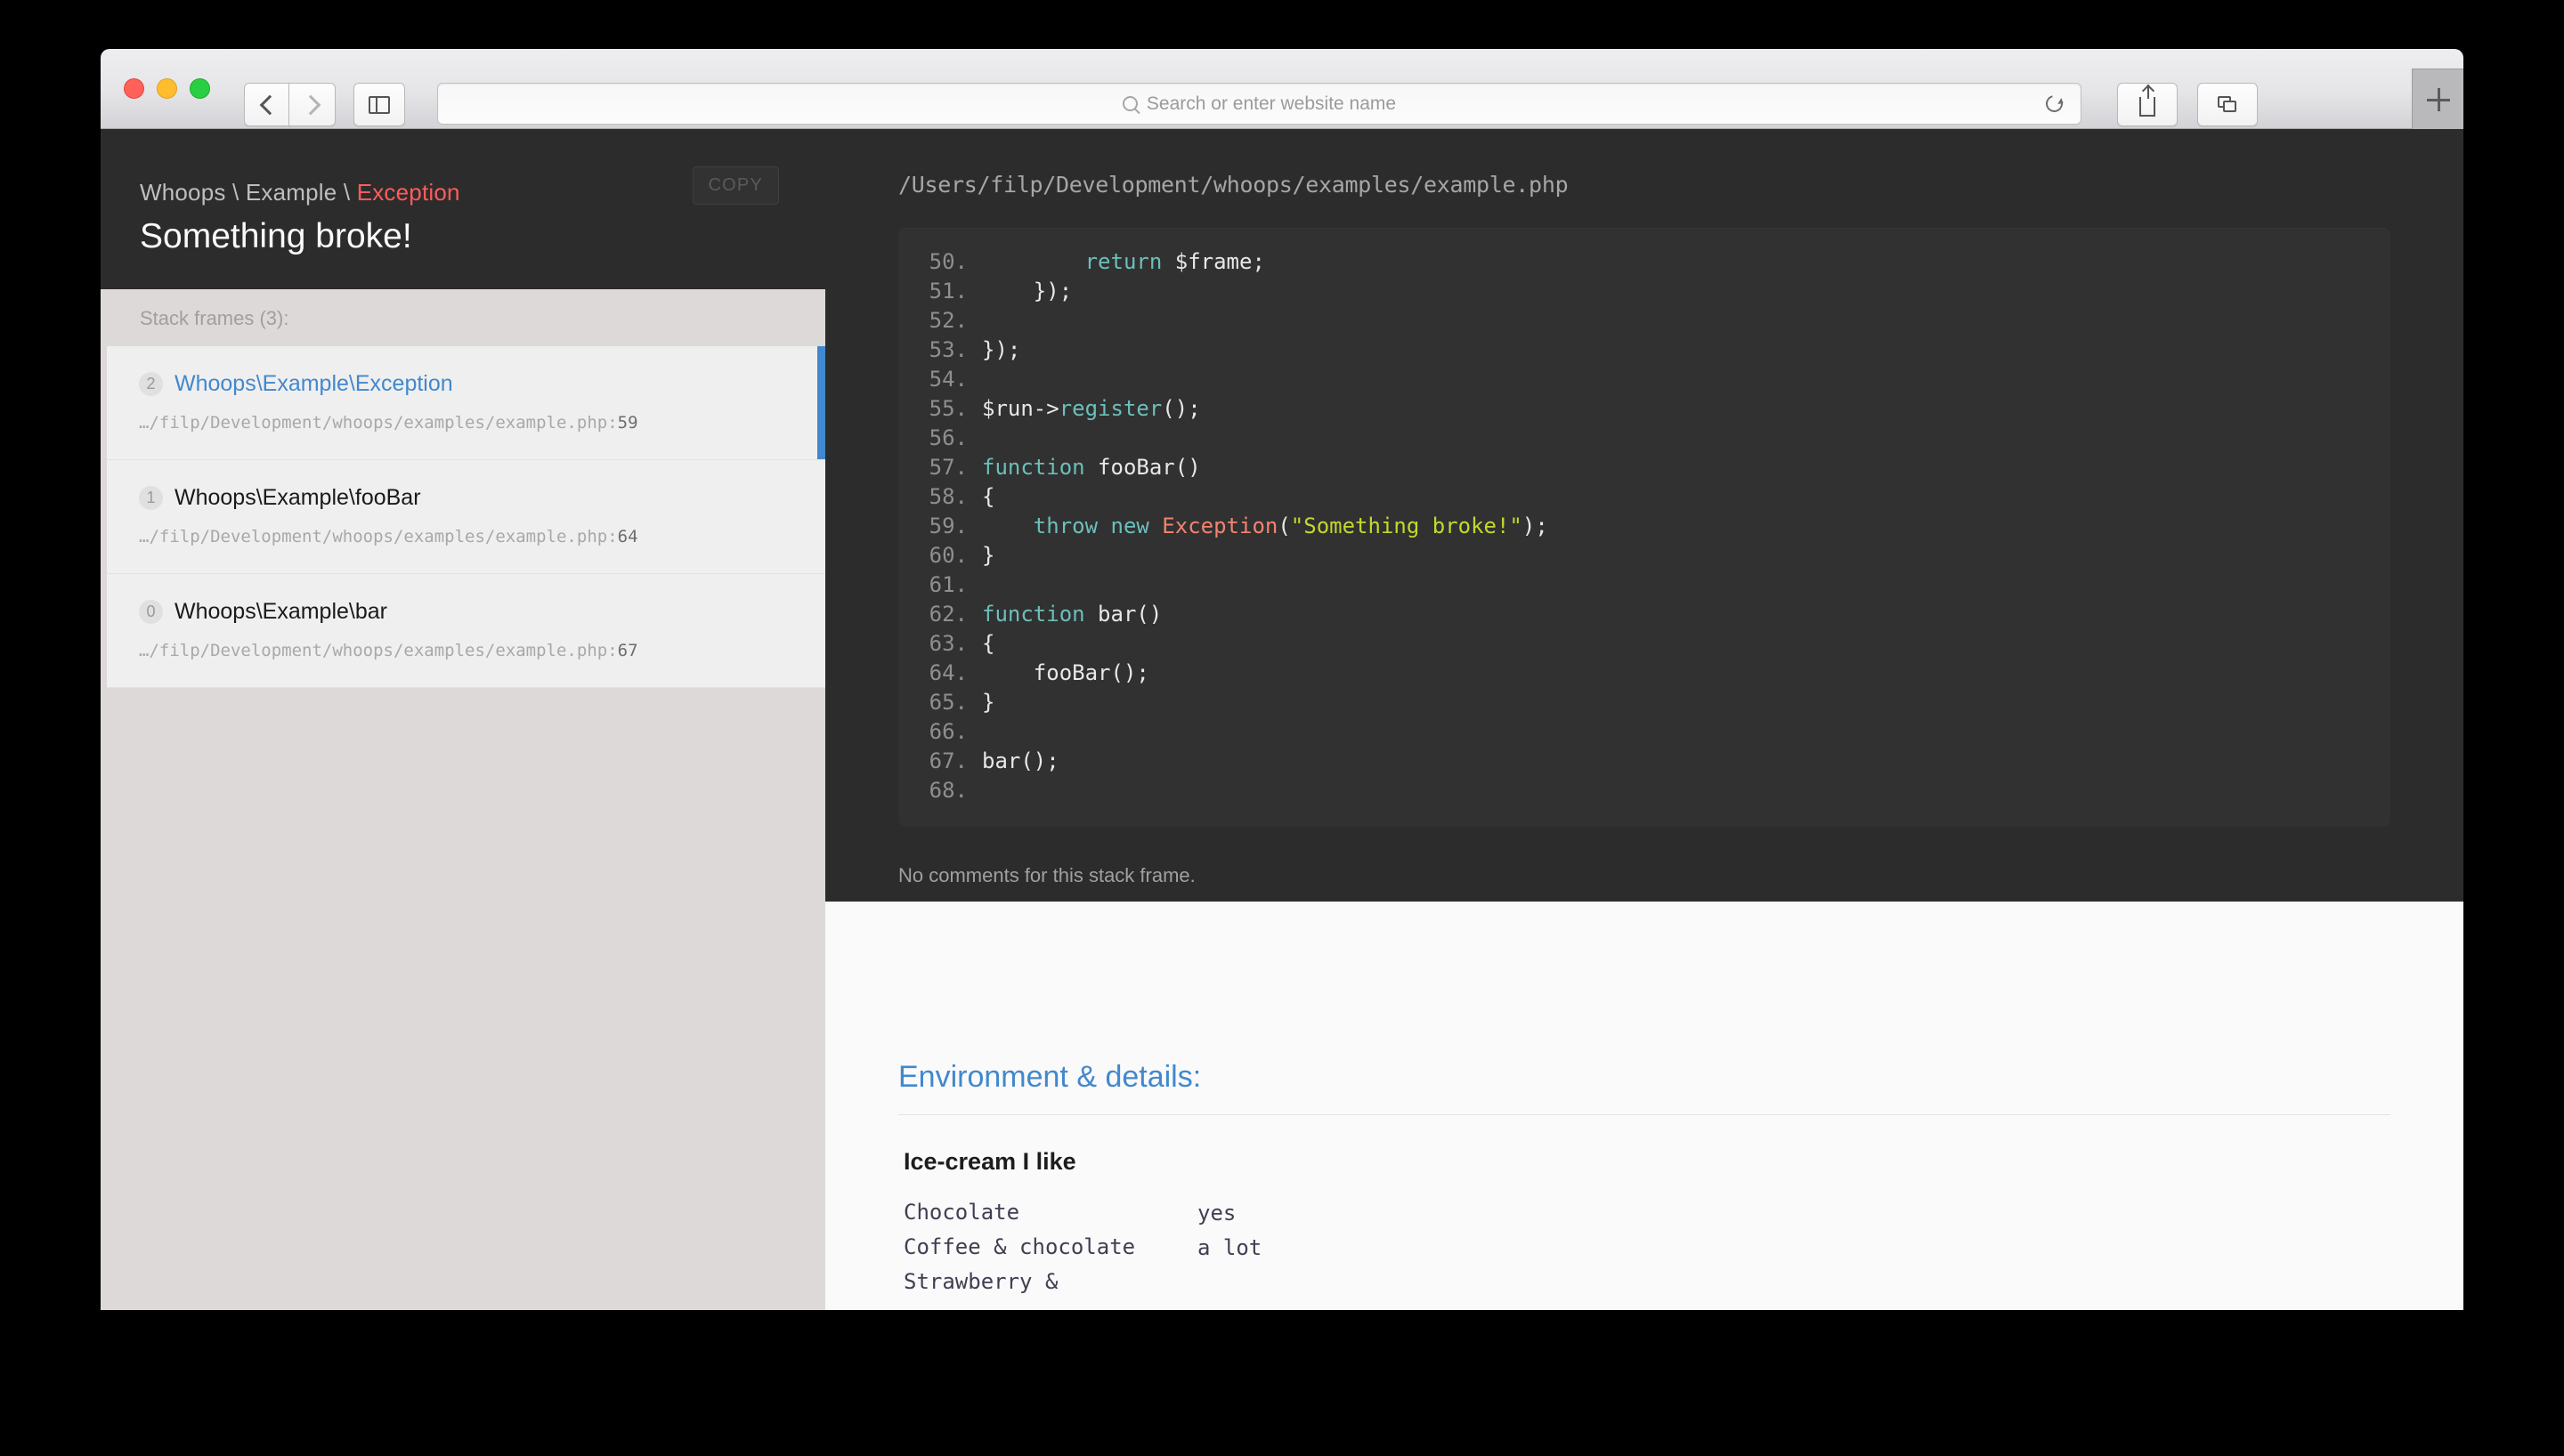 The width and height of the screenshot is (2564, 1456). What do you see at coordinates (134, 88) in the screenshot?
I see `close-window-button` at bounding box center [134, 88].